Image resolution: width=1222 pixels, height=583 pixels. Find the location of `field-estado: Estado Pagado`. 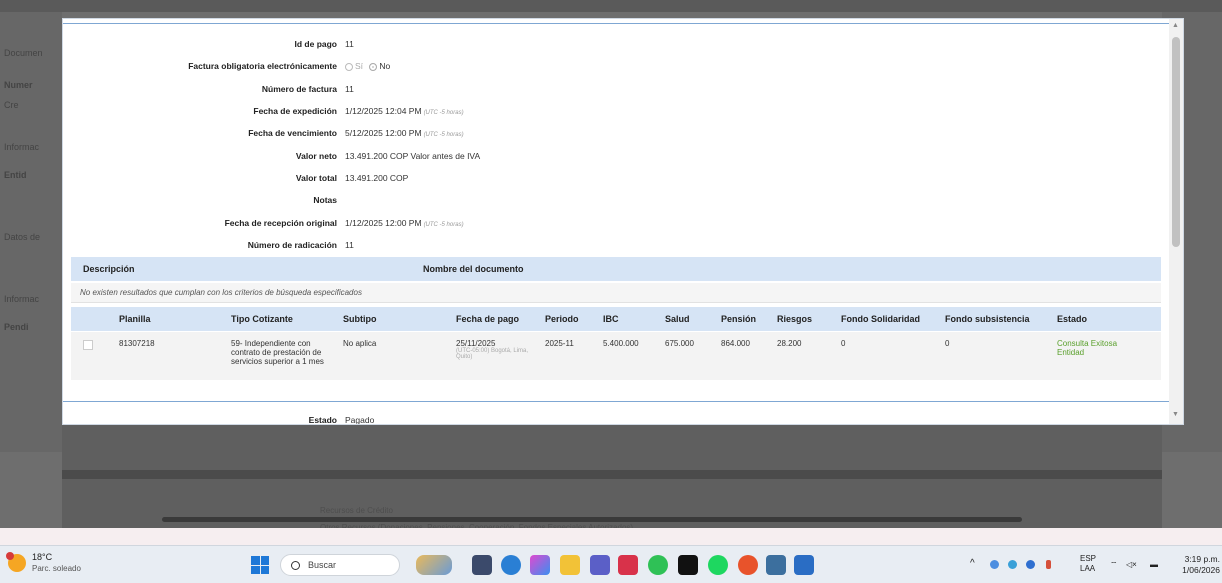

field-estado: Estado Pagado is located at coordinates (613, 419).